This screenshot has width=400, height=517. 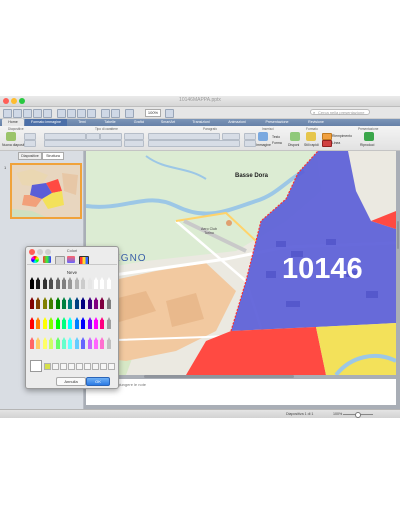 I want to click on print-icon, so click(x=47, y=113).